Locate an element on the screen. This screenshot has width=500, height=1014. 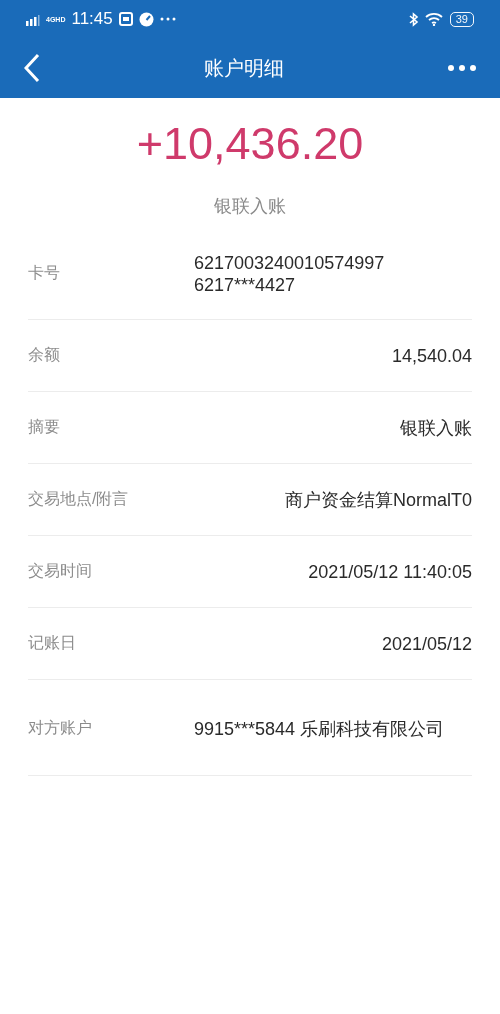
bluetooth-icon is located at coordinates (413, 19).